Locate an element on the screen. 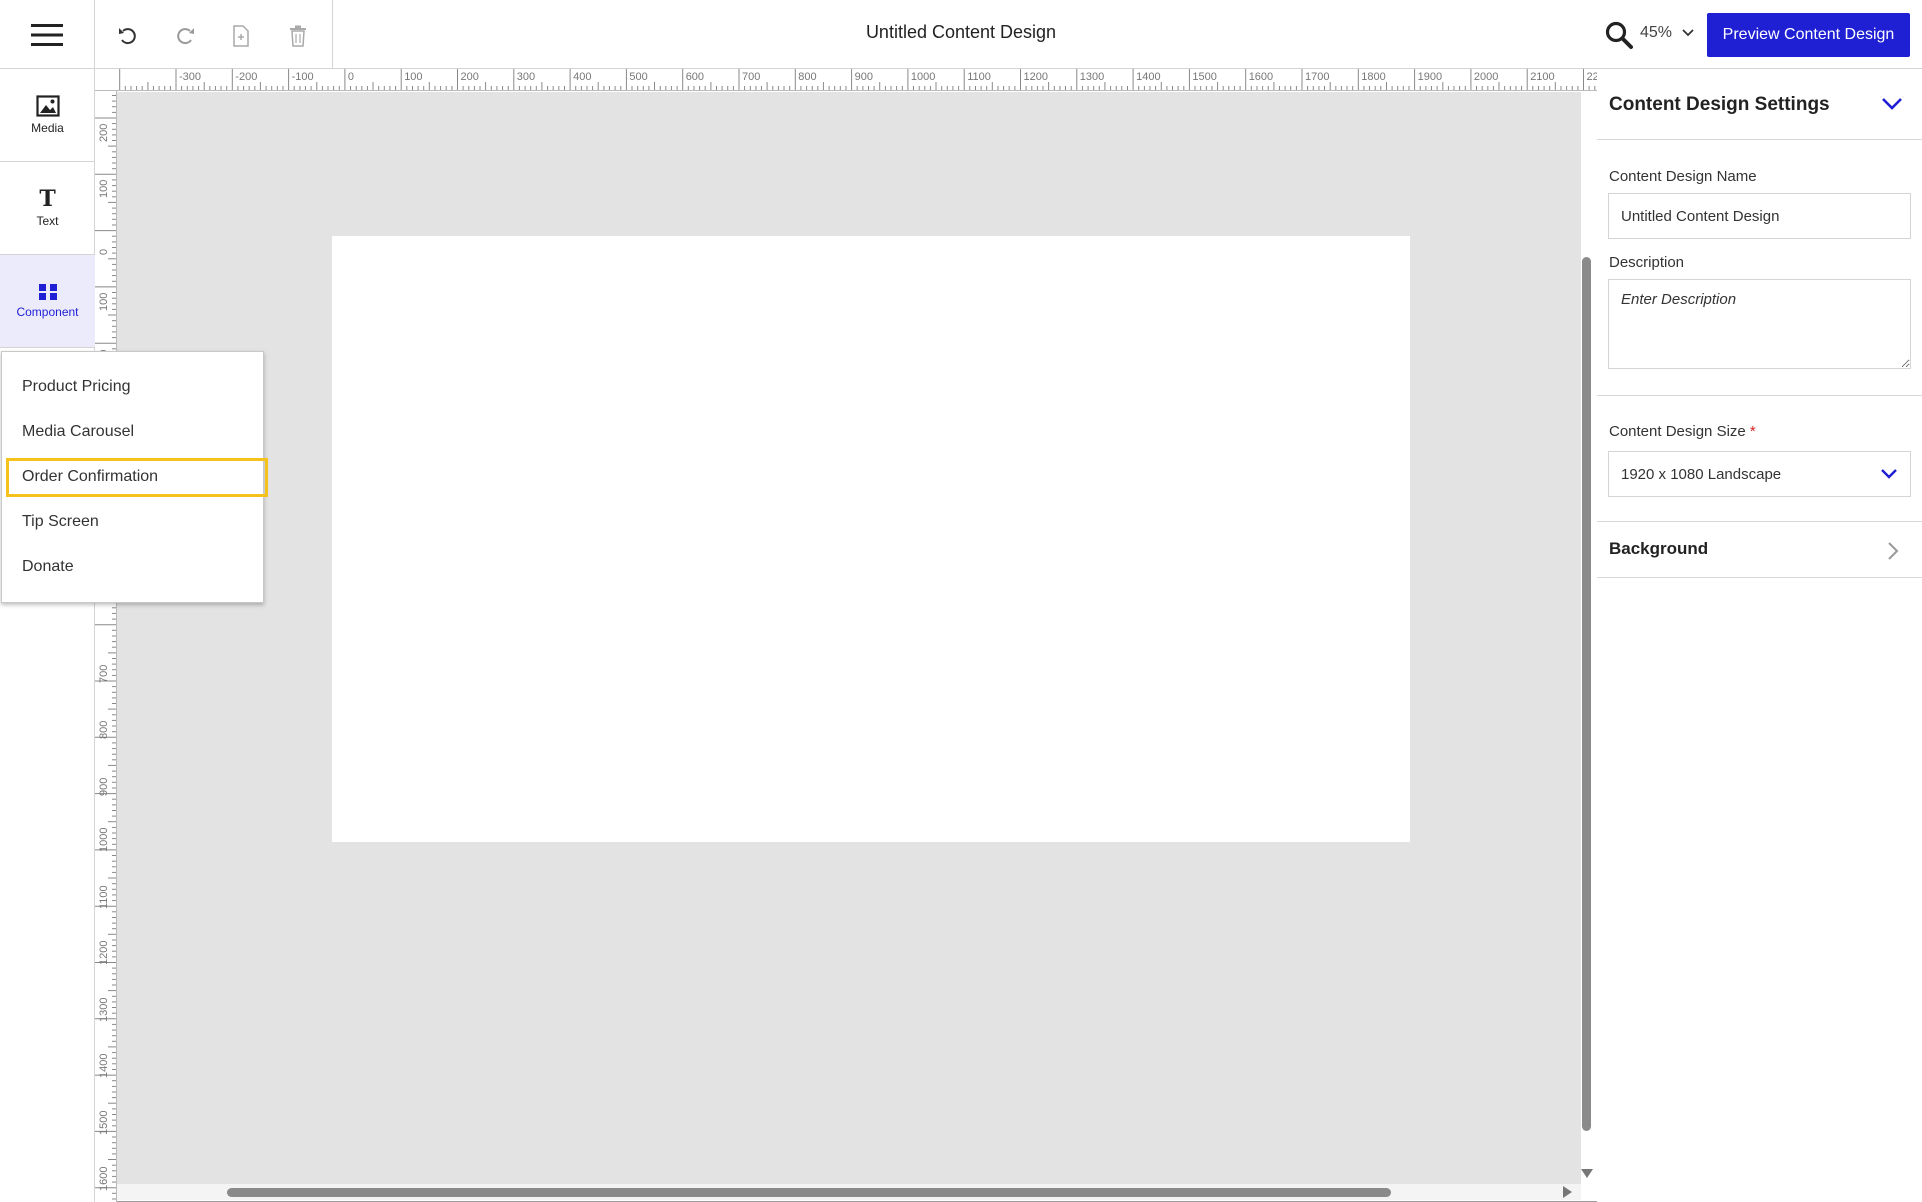 This screenshot has height=1202, width=1922. vertical-scrollbar-thumb is located at coordinates (1586, 694).